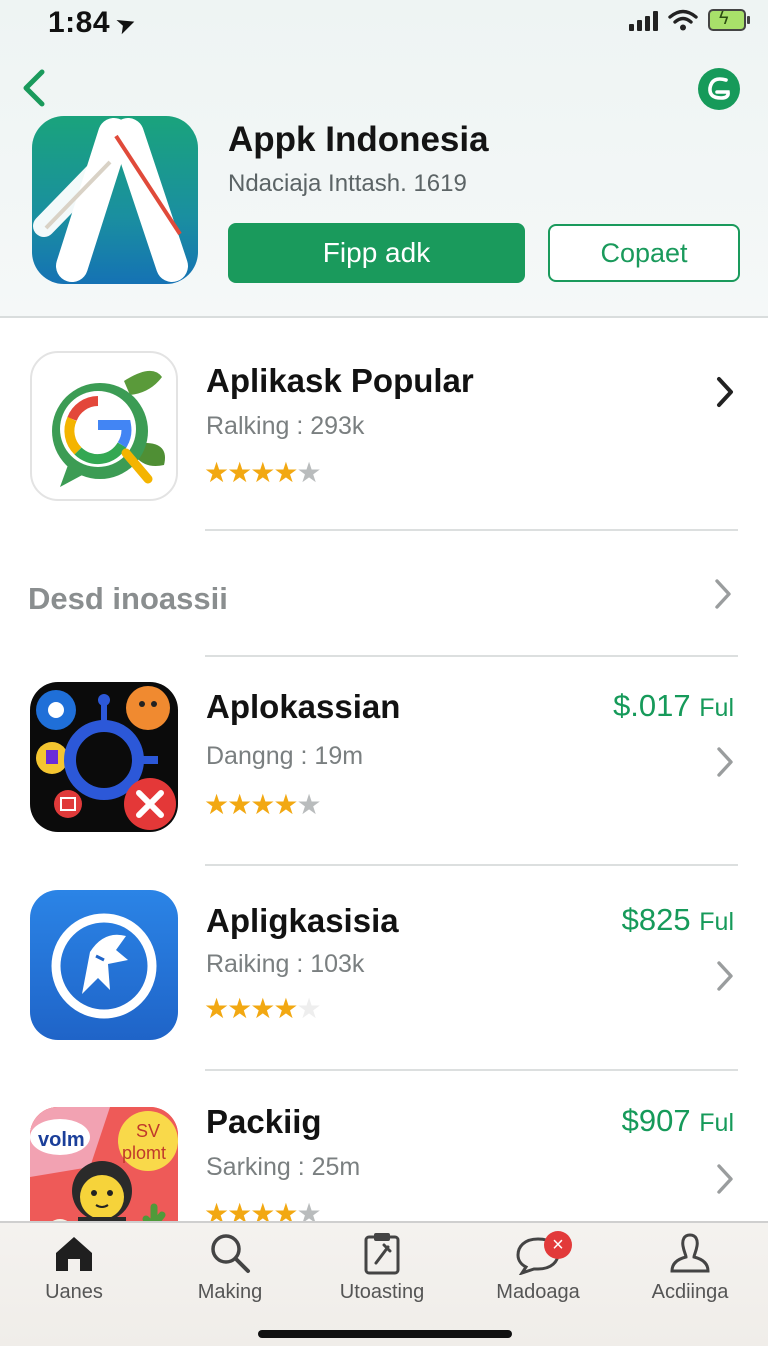  Describe the element at coordinates (302, 920) in the screenshot. I see `app-name: Apligkasisia` at that location.